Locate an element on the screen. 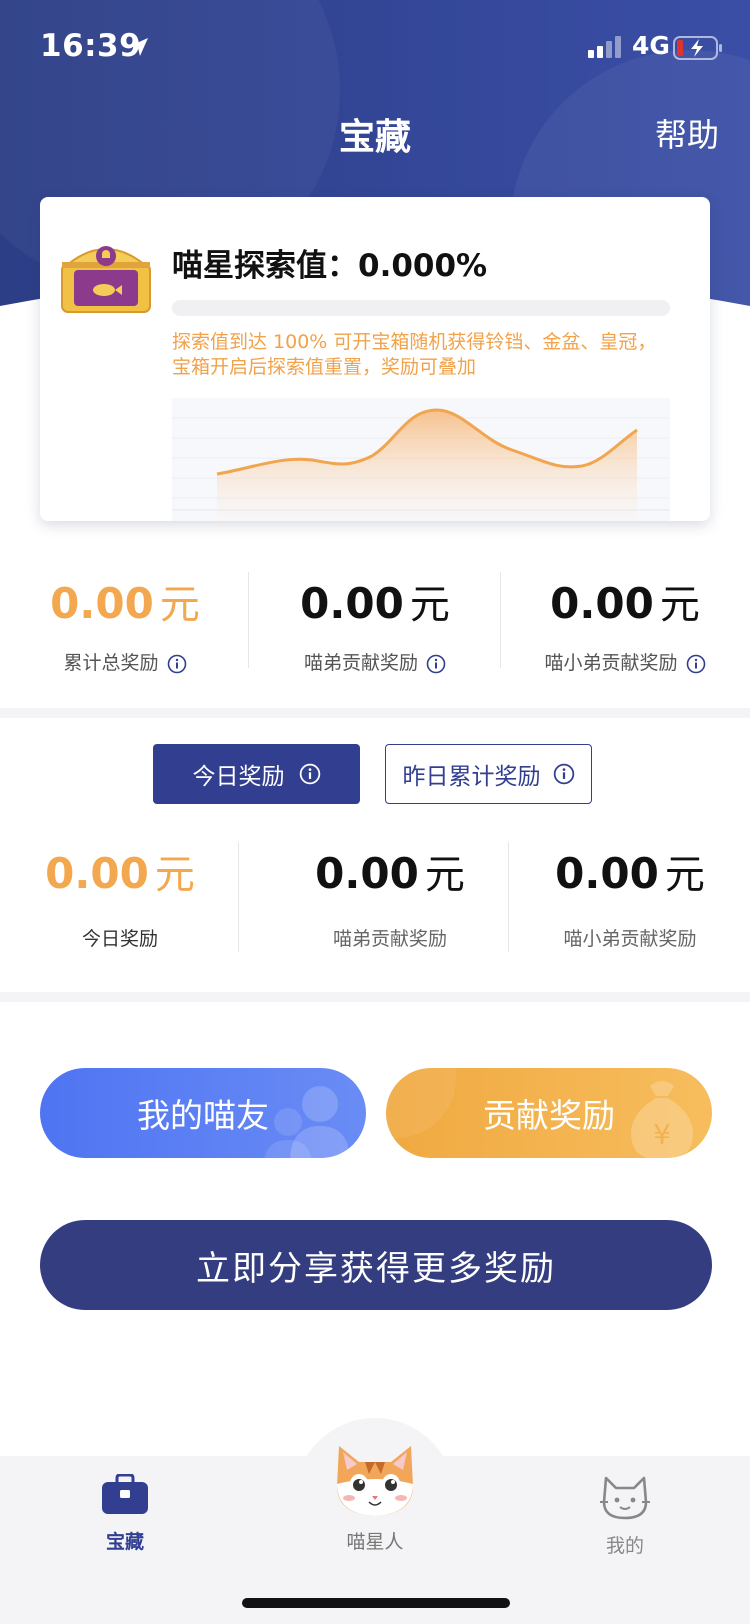  battery-icon is located at coordinates (697, 48).